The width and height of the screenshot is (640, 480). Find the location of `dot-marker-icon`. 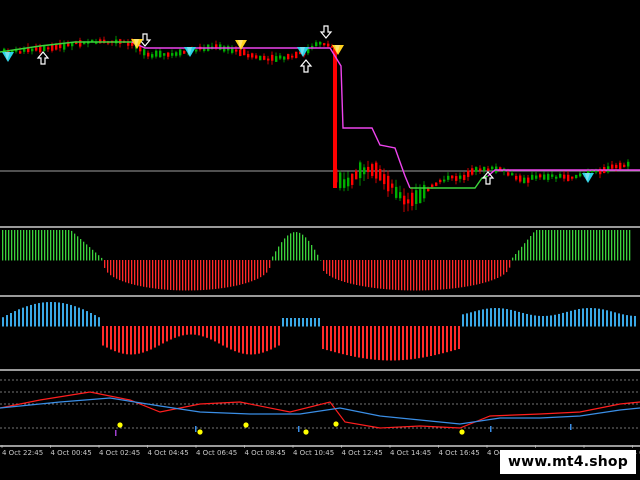

dot-marker-icon is located at coordinates (120, 425).